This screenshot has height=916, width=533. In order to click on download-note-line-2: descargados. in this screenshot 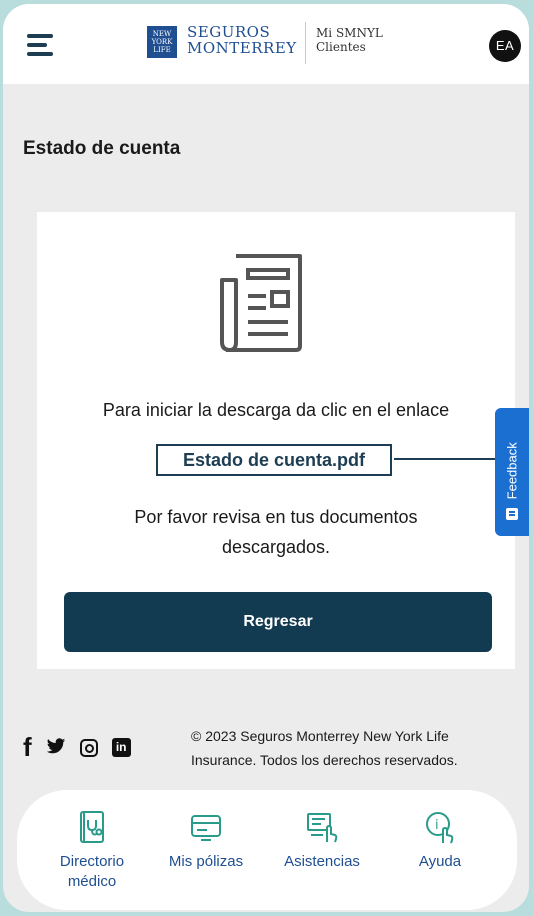, I will do `click(276, 547)`.